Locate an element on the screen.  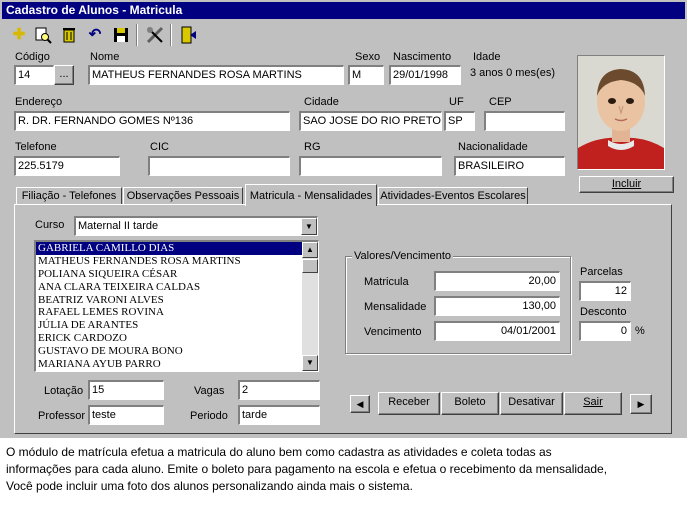
percent-sign: % is located at coordinates (640, 331).